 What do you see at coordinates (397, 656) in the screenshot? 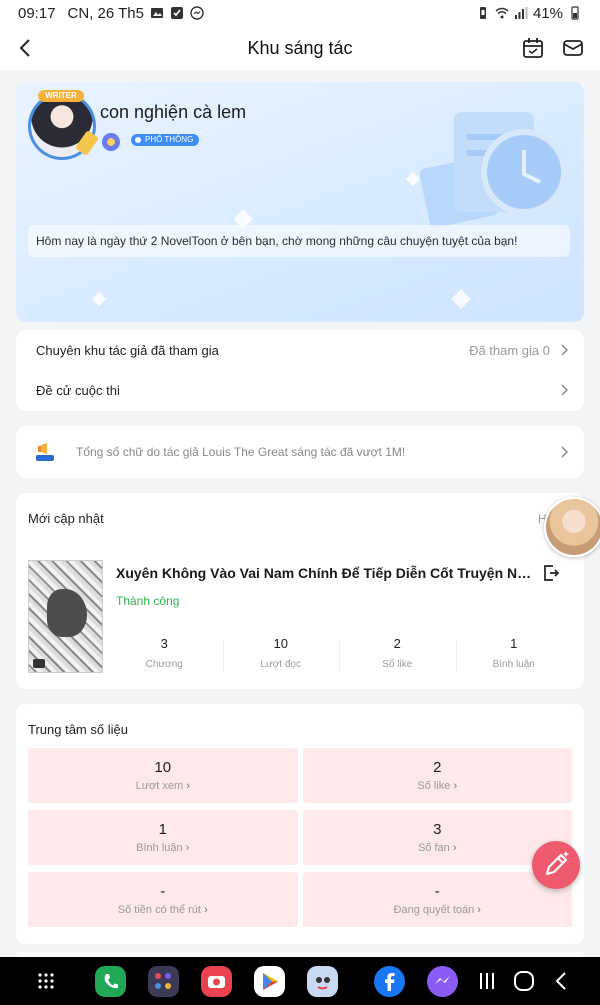
I see `stat-likes: 2 Số like` at bounding box center [397, 656].